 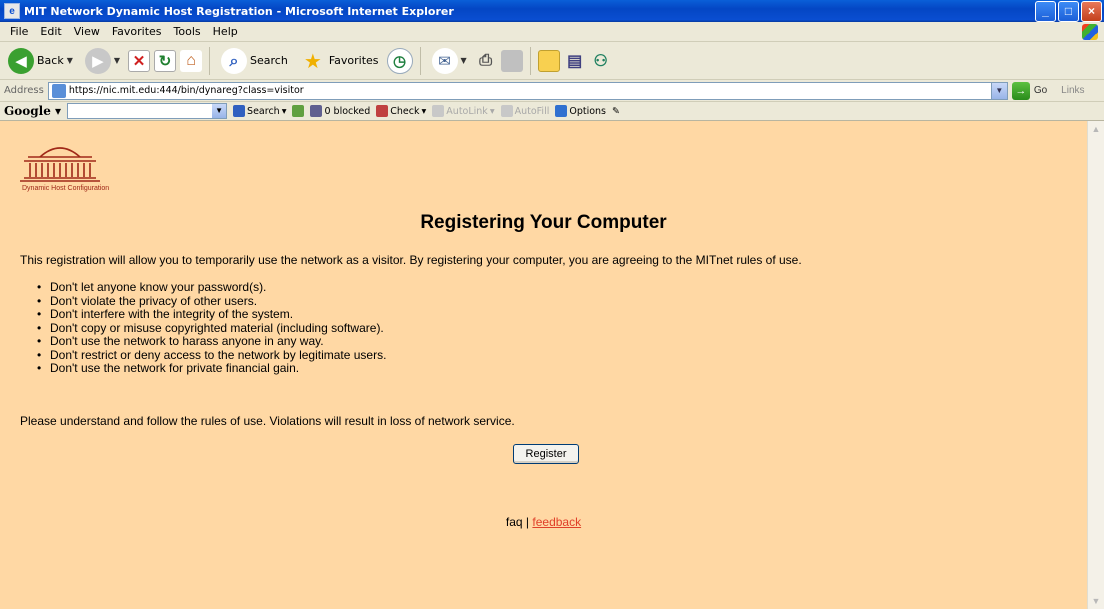 What do you see at coordinates (191, 60) in the screenshot?
I see `home-icon: ⌂` at bounding box center [191, 60].